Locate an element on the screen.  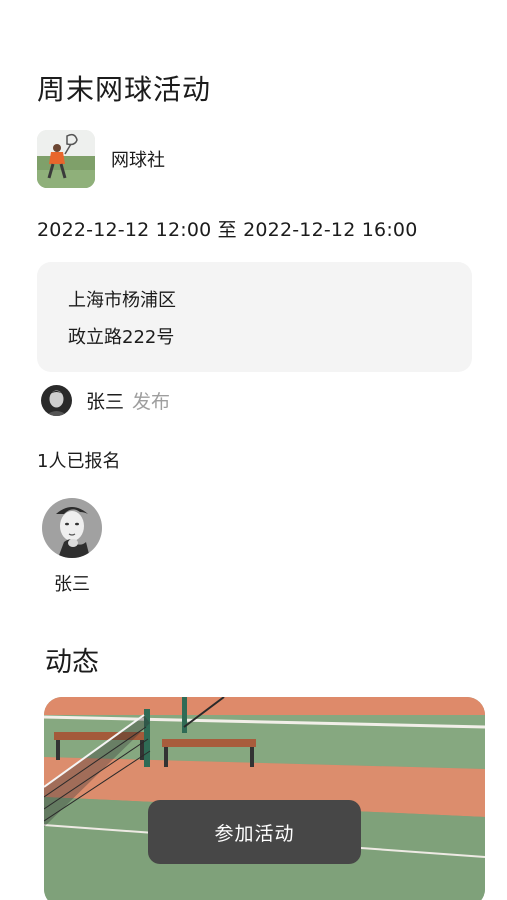
member-avatar is located at coordinates (72, 528).